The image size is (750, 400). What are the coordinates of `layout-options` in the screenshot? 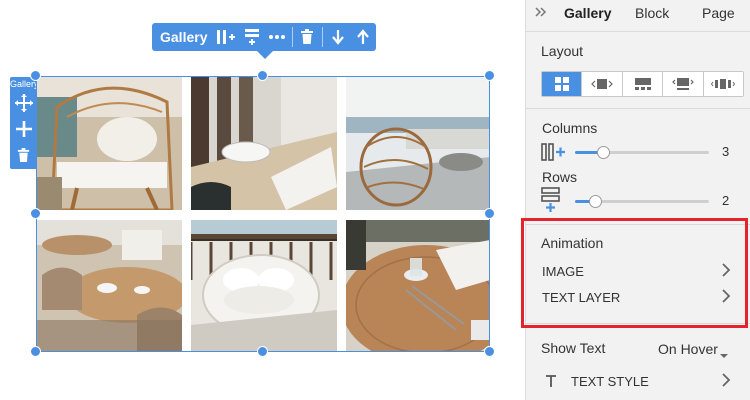 It's located at (642, 84).